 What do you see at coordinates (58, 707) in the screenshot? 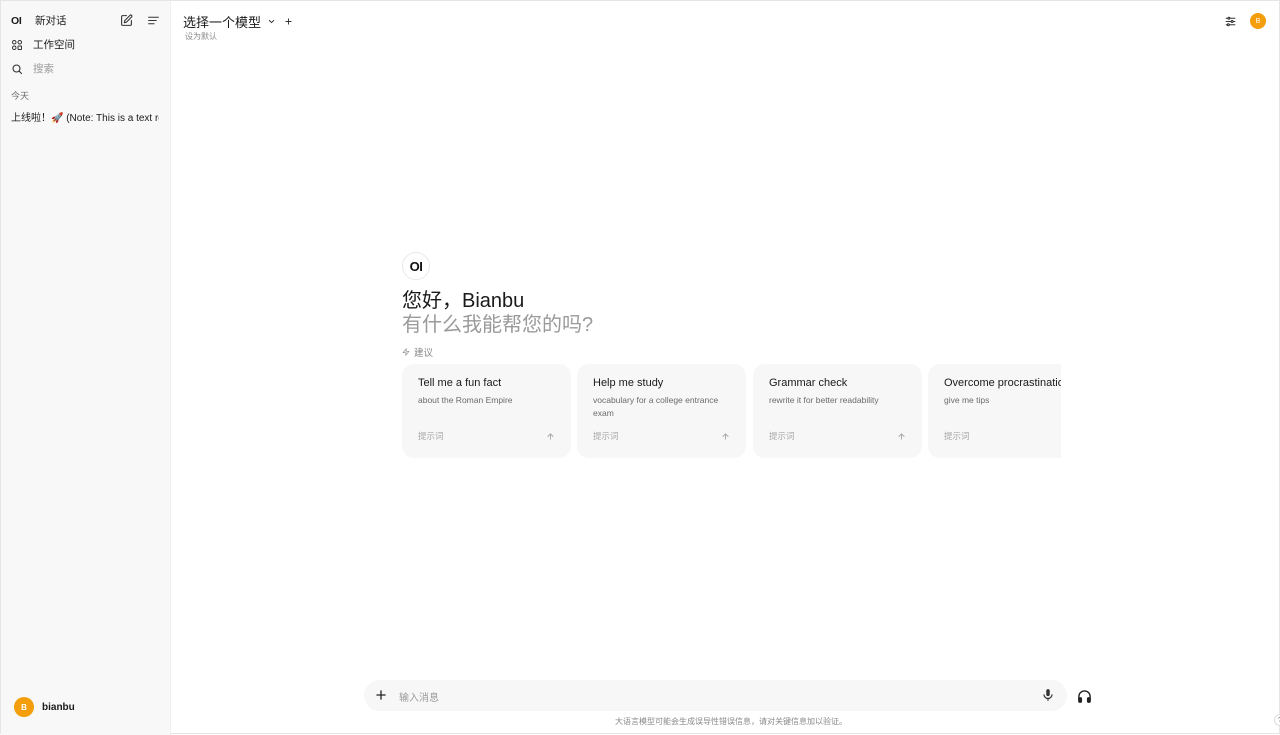
I see `user-name: bianbu` at bounding box center [58, 707].